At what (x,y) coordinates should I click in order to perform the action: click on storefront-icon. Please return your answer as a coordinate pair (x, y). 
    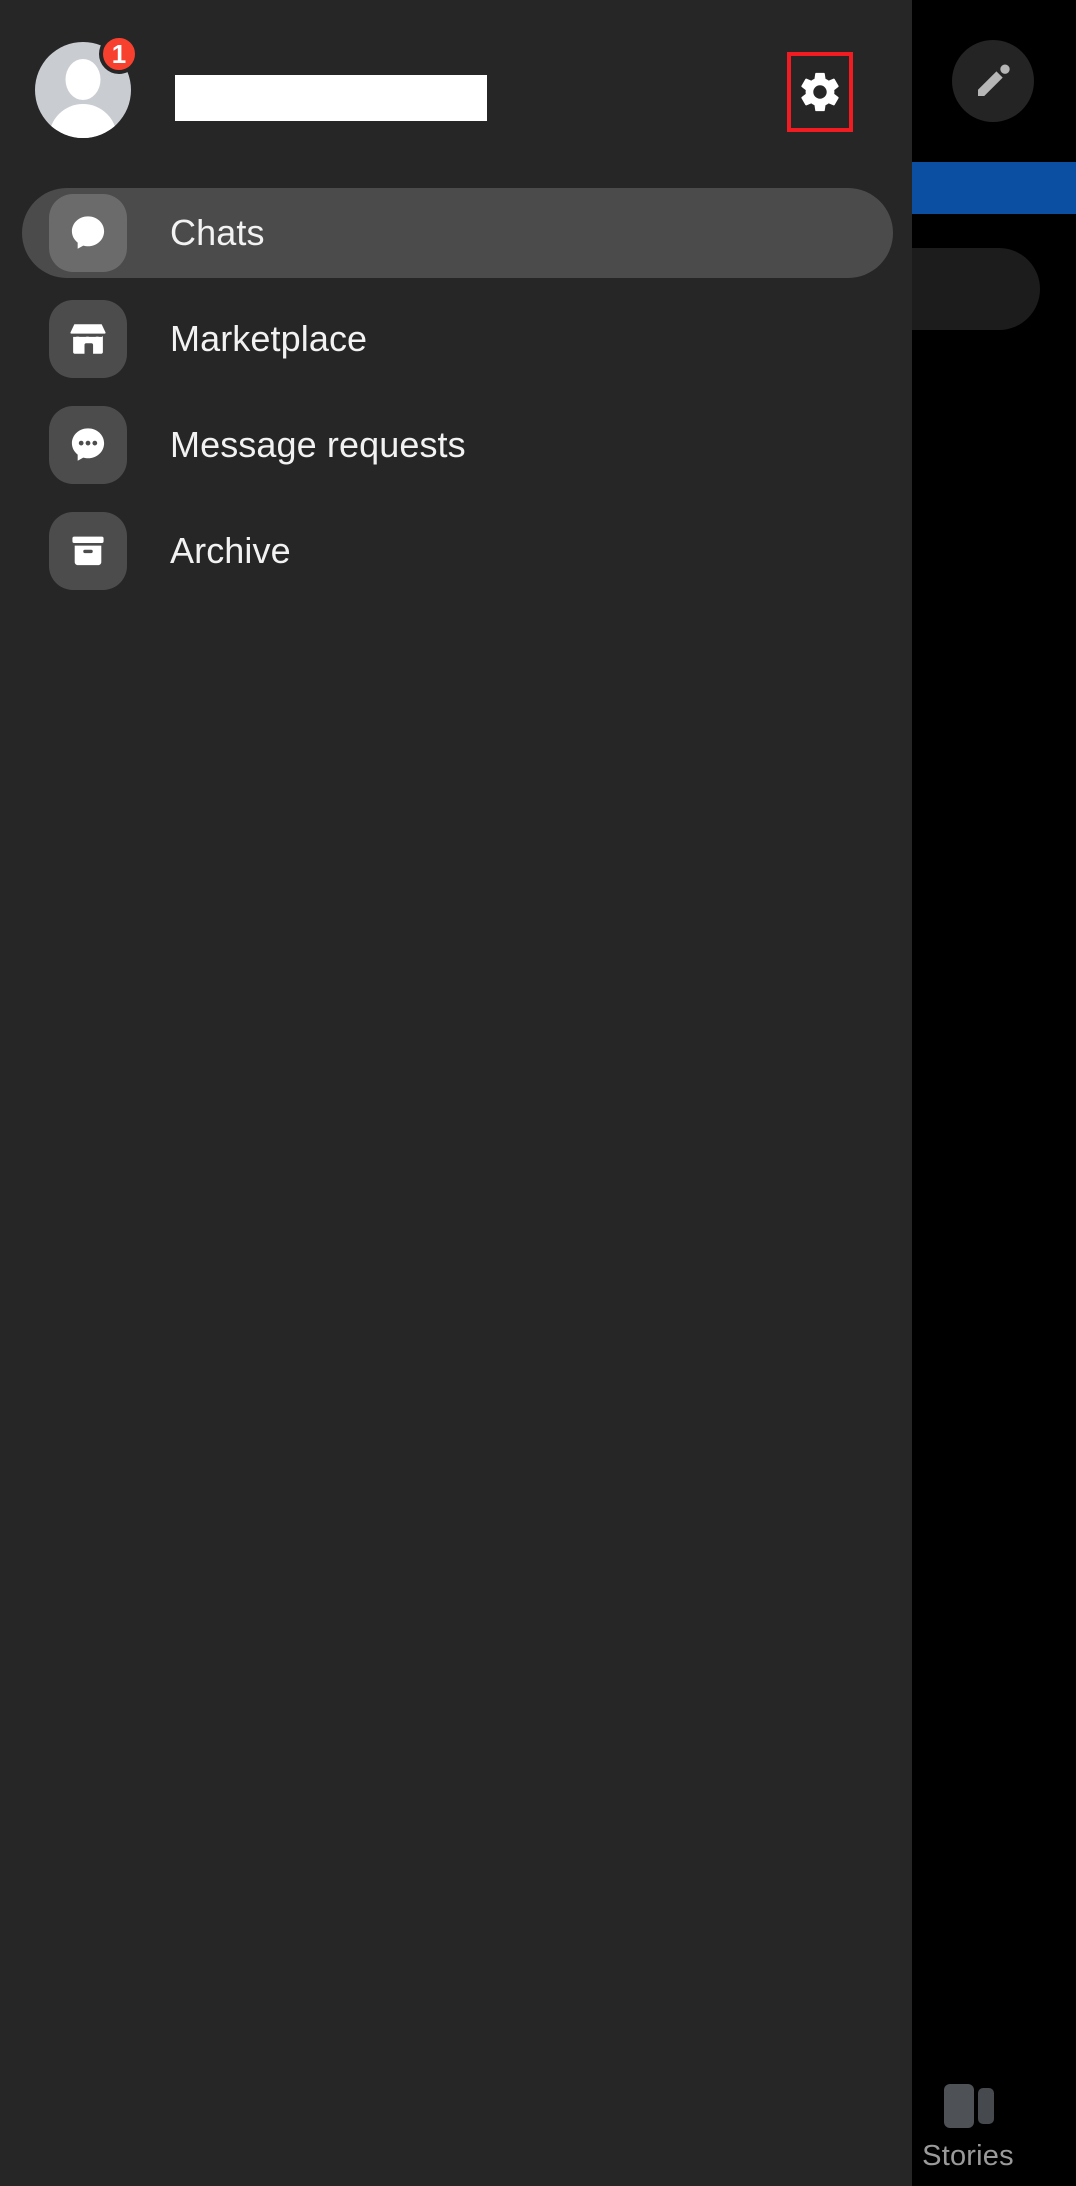
    Looking at the image, I should click on (88, 339).